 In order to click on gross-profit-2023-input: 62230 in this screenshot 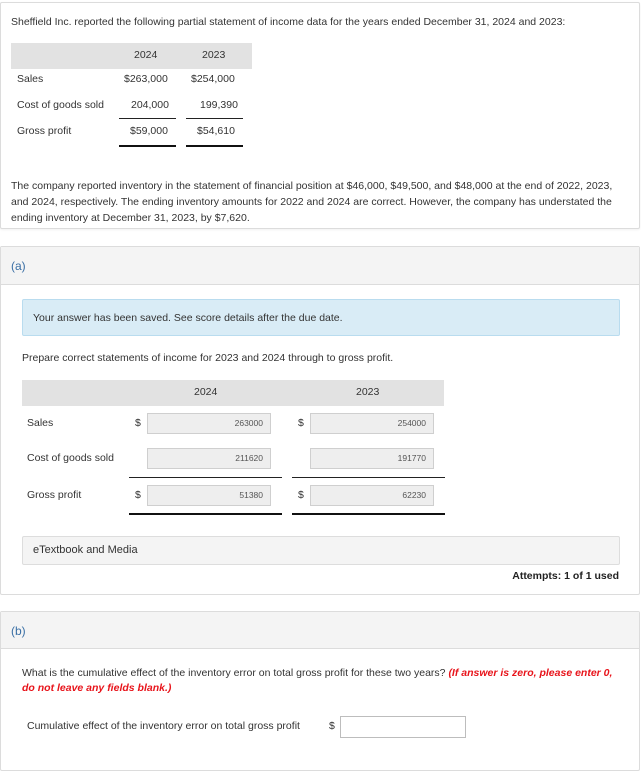, I will do `click(372, 495)`.